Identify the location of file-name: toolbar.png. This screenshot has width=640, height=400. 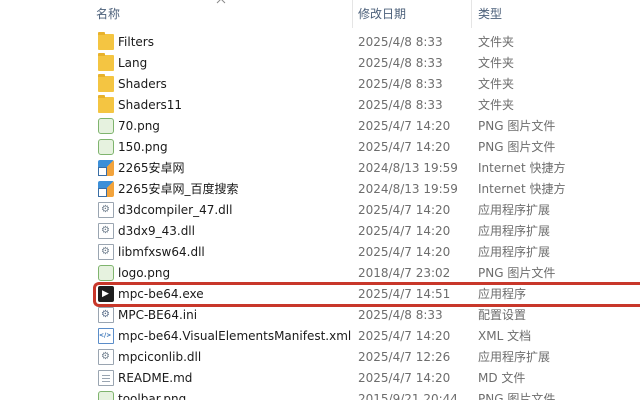
(152, 394).